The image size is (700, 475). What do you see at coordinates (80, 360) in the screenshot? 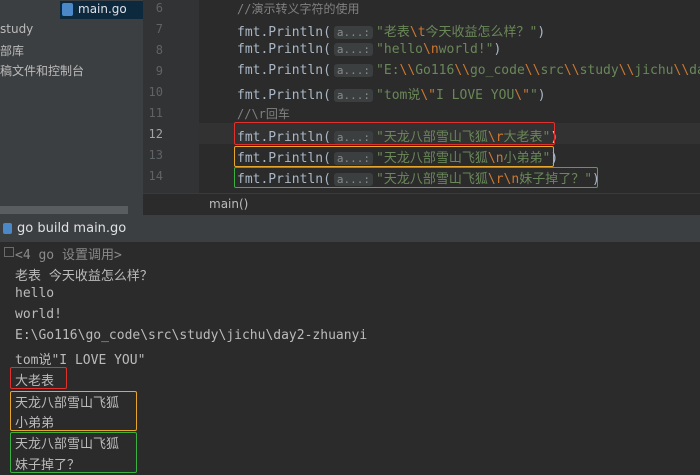
I see `console-line: tom说"I LOVE YOU"` at bounding box center [80, 360].